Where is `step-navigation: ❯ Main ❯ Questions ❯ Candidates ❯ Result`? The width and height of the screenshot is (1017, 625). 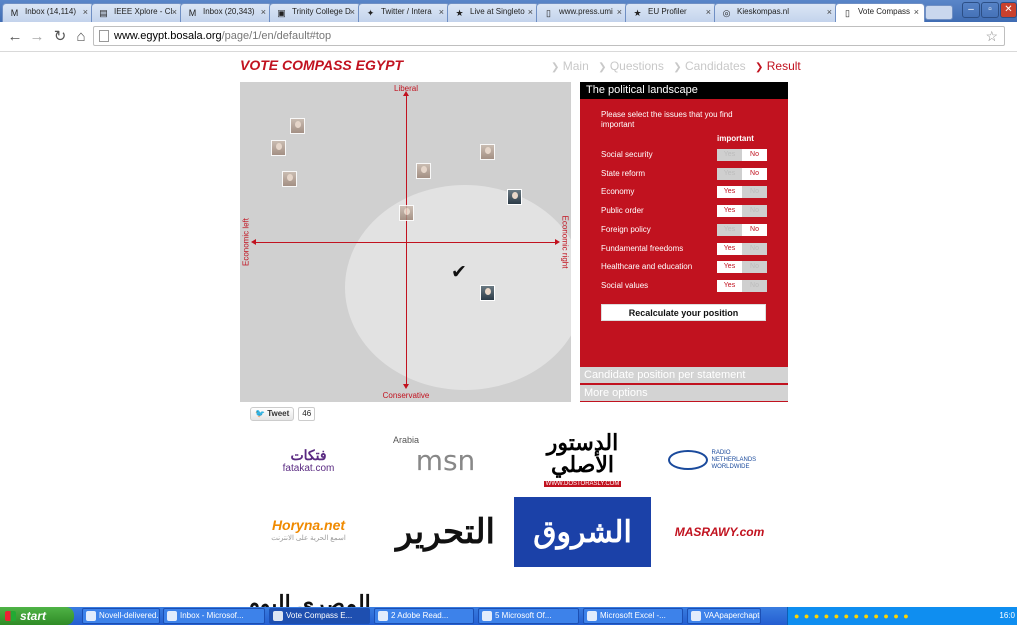
step-navigation: ❯ Main ❯ Questions ❯ Candidates ❯ Result is located at coordinates (673, 66).